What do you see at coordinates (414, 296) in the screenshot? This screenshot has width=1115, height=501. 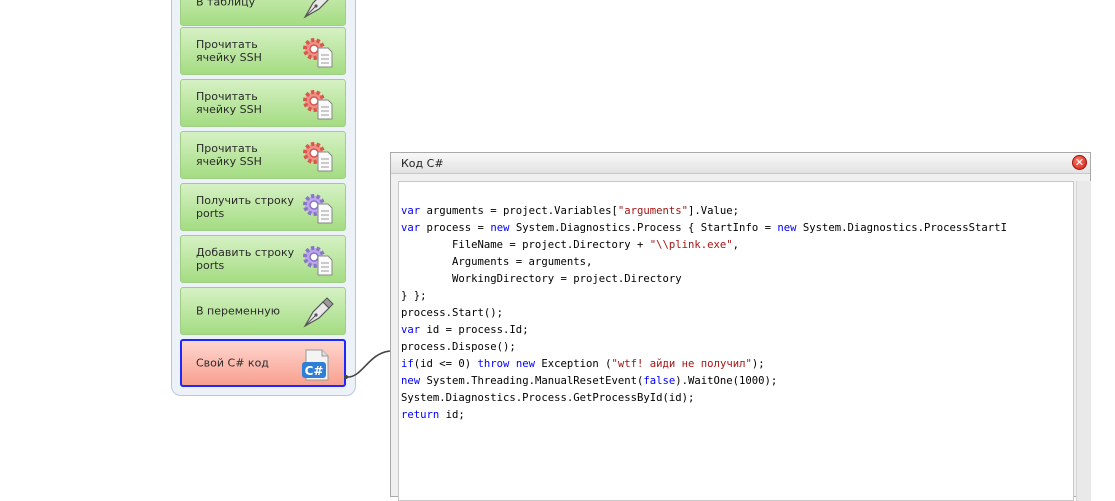 I see `code-line: } };` at bounding box center [414, 296].